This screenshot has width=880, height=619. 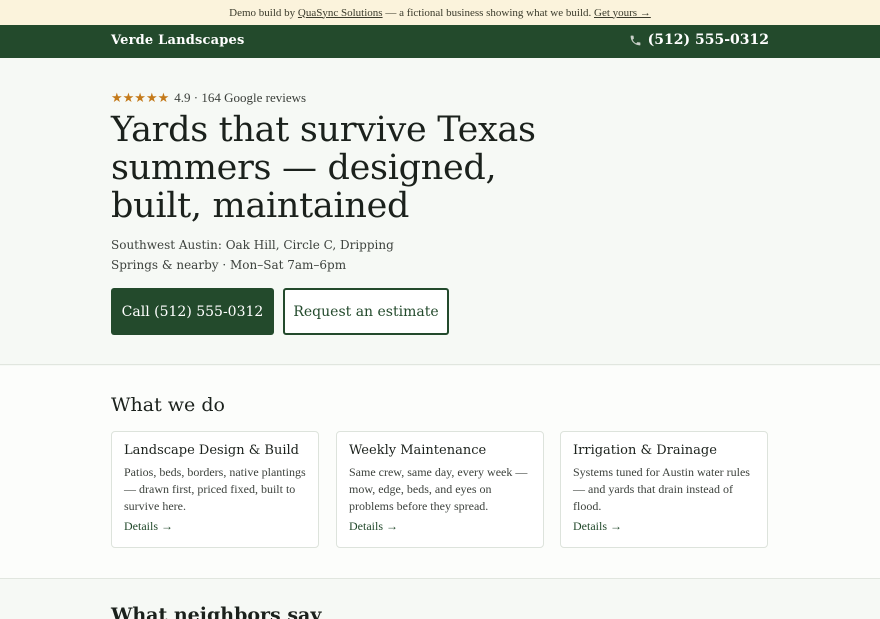 I want to click on brand-name: Verde Landscapes, so click(x=178, y=40).